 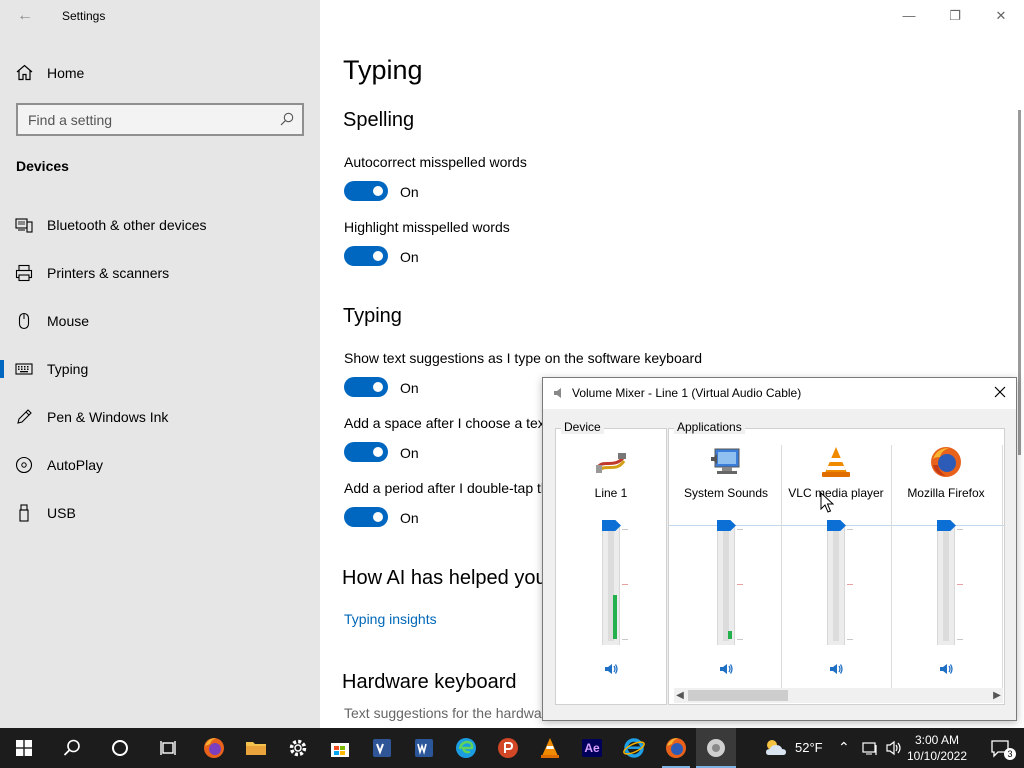 What do you see at coordinates (615, 617) in the screenshot?
I see `level-meter` at bounding box center [615, 617].